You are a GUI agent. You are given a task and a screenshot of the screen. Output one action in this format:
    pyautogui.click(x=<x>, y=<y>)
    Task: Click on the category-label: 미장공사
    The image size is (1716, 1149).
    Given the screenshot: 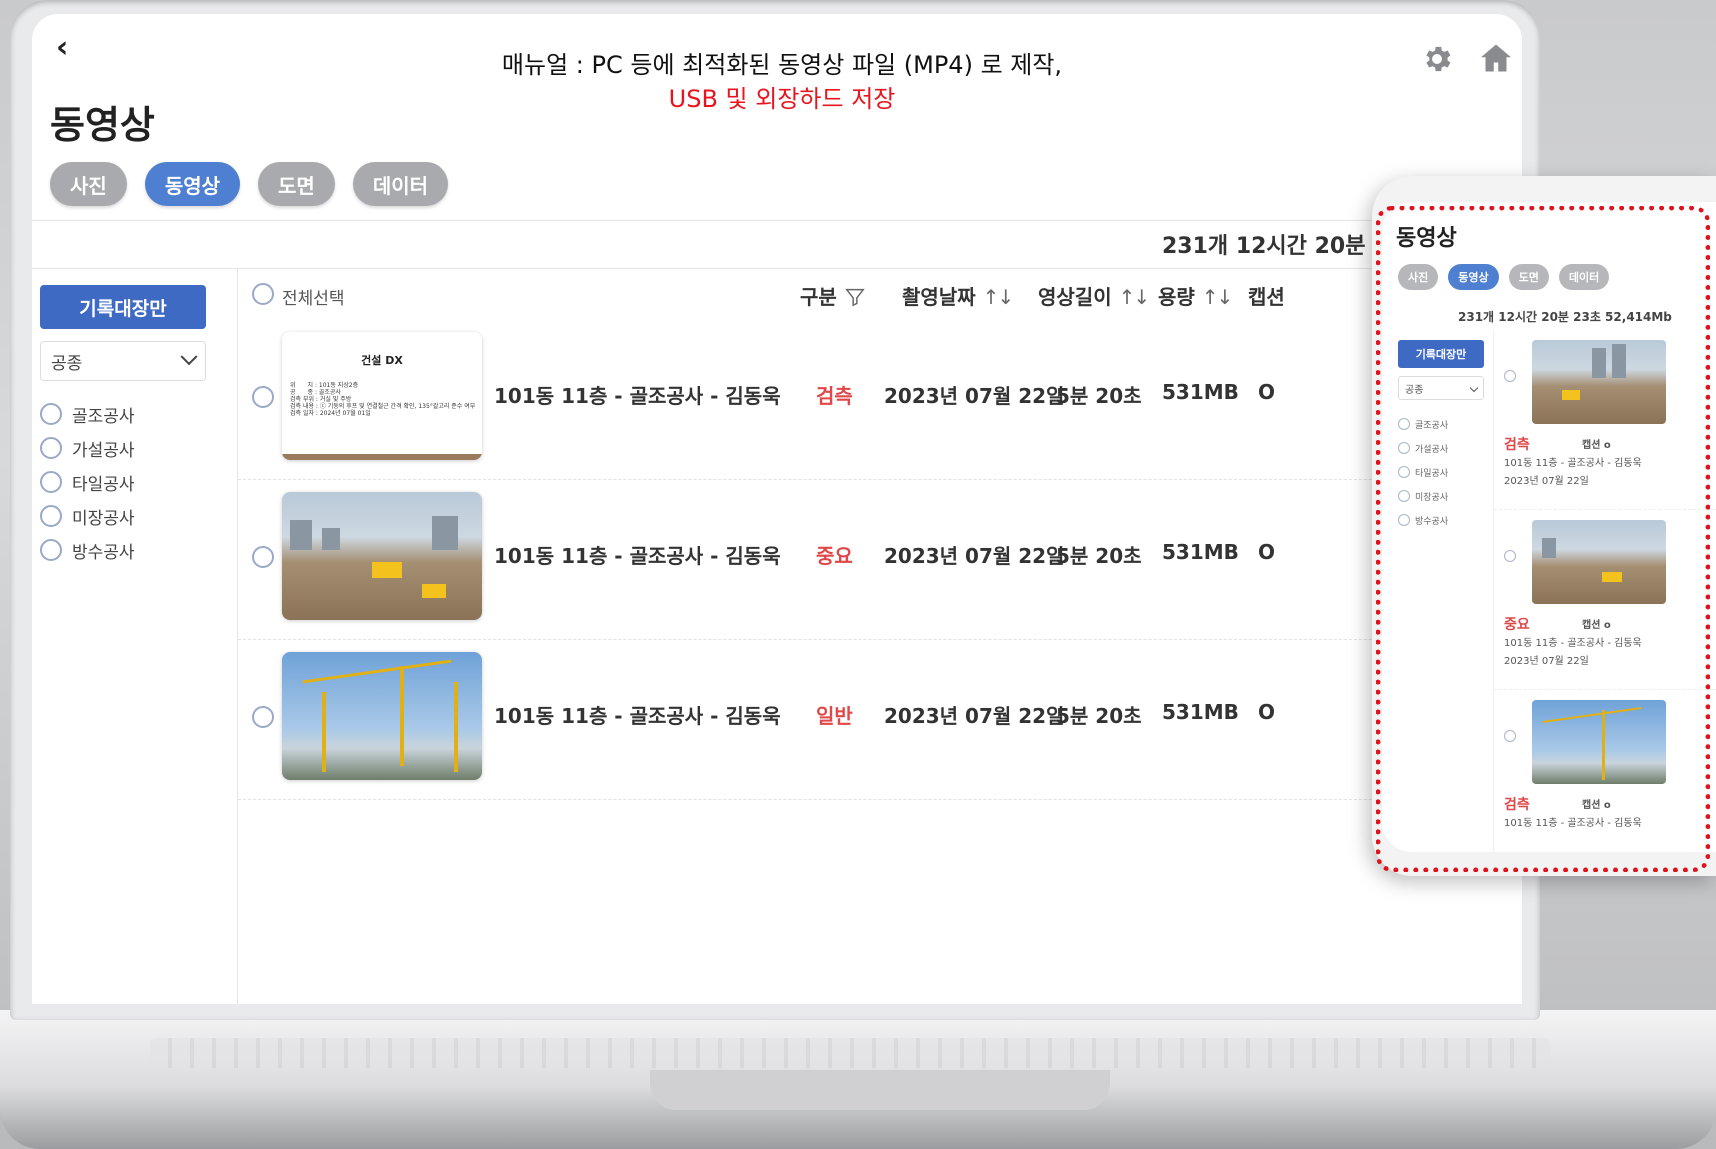 What is the action you would take?
    pyautogui.click(x=103, y=518)
    